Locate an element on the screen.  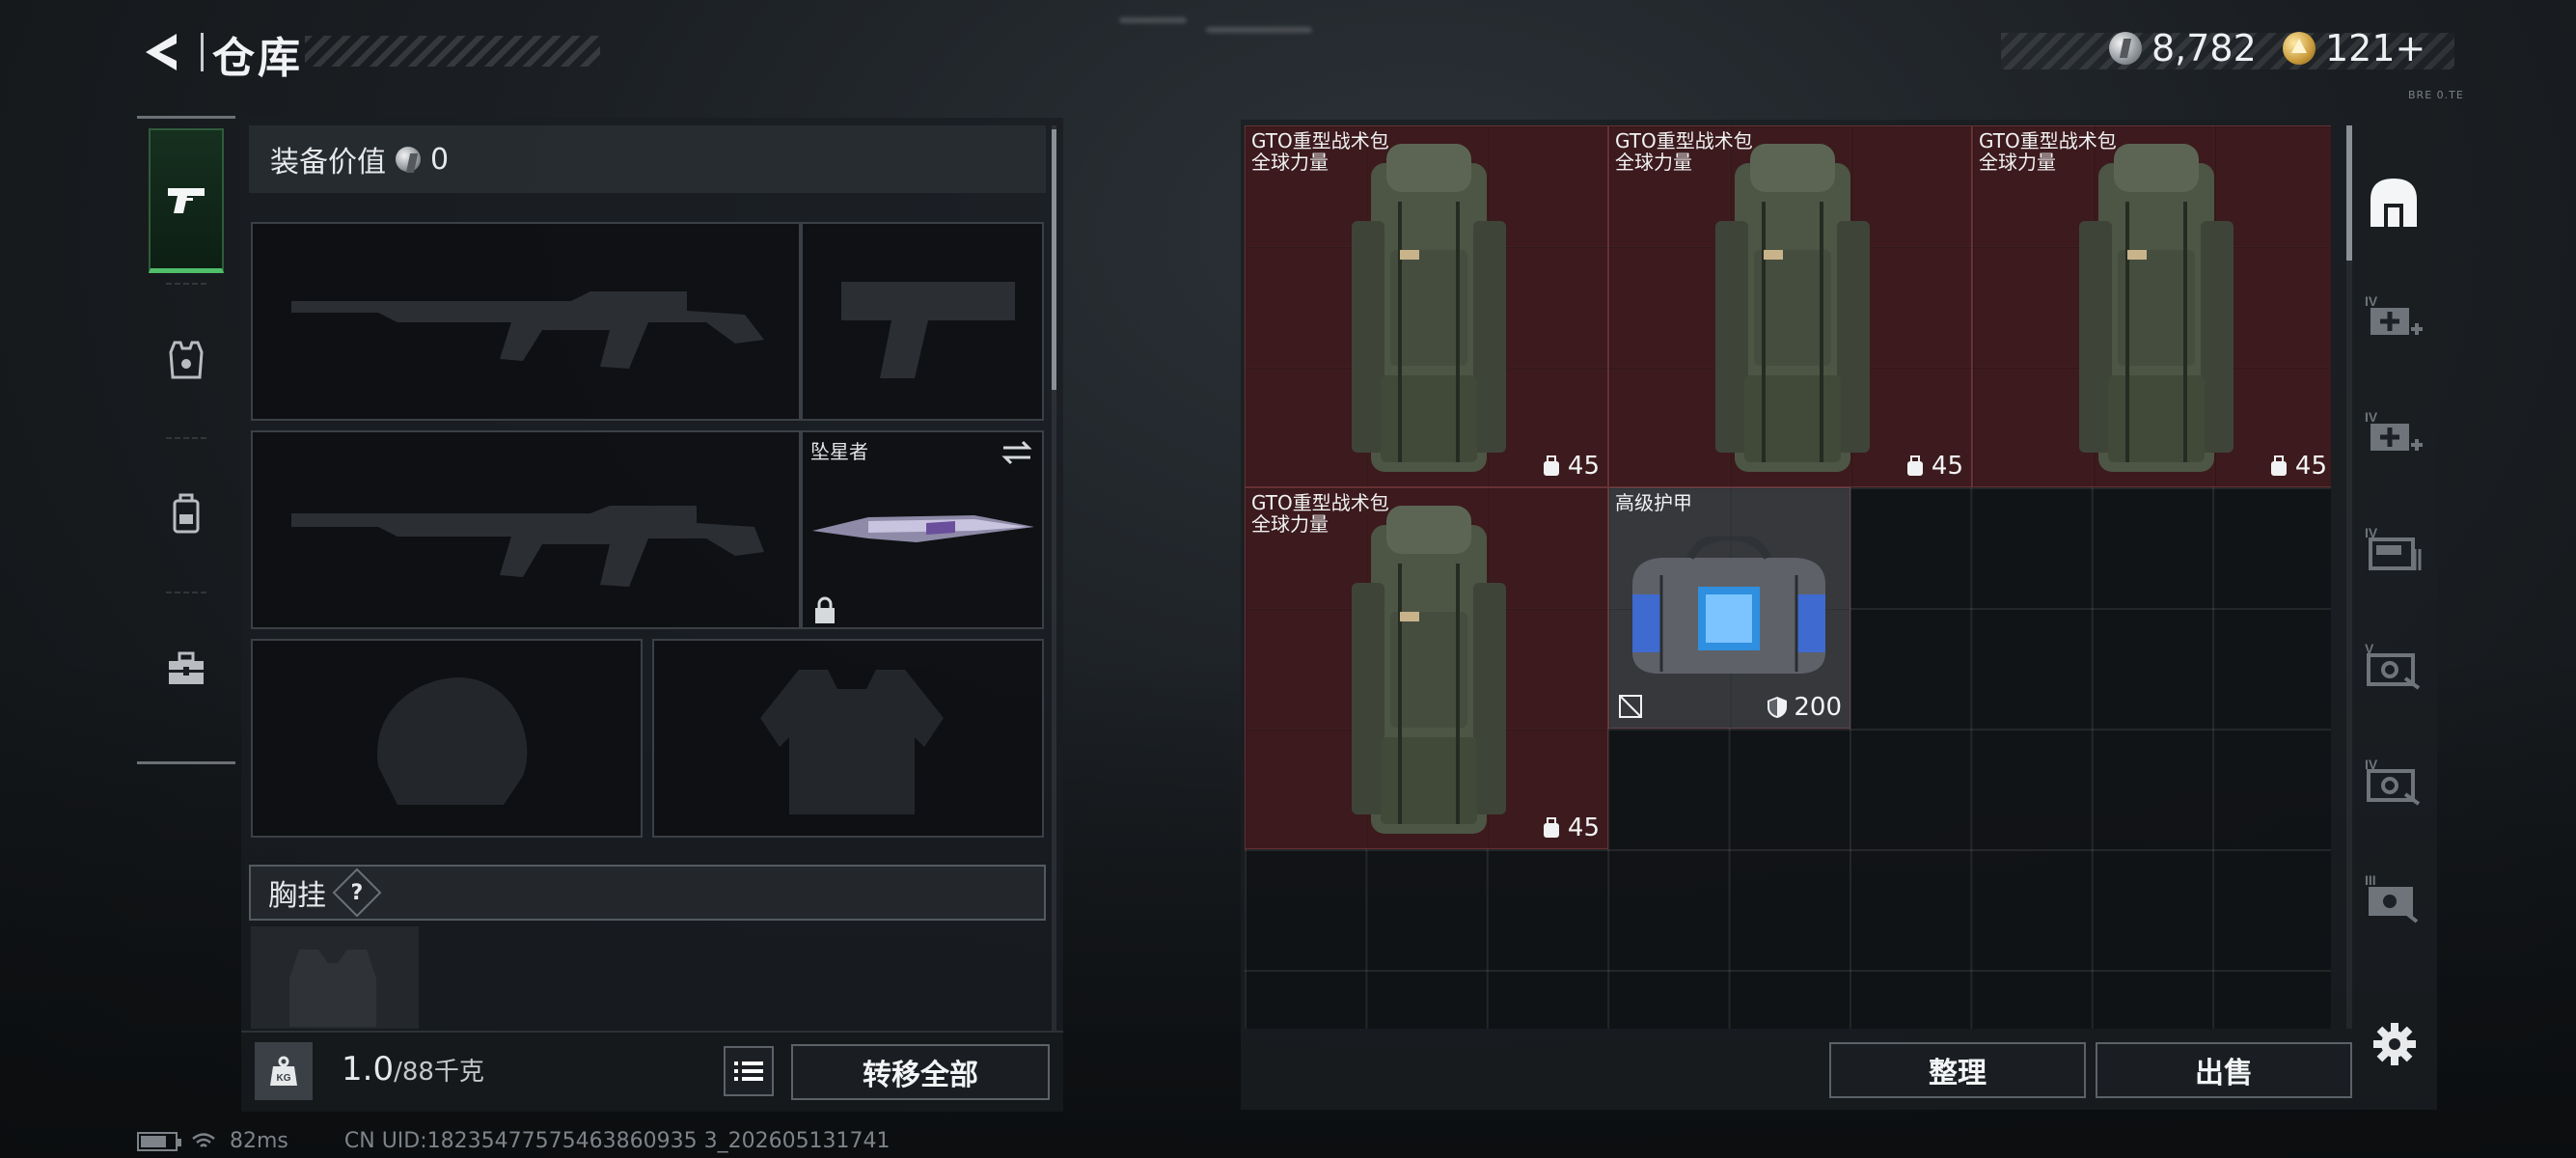
equipment-value-label: 装备价值 is located at coordinates (328, 162).